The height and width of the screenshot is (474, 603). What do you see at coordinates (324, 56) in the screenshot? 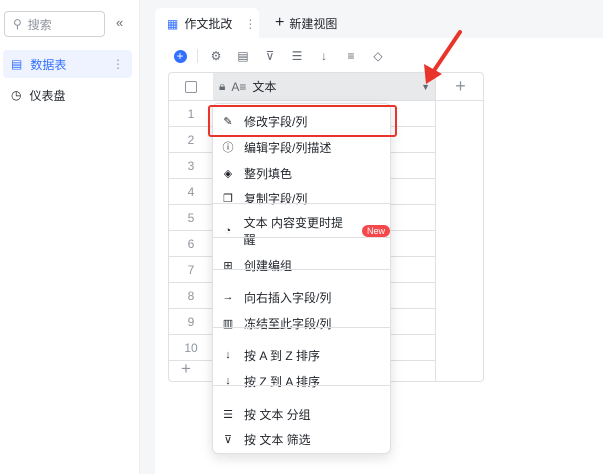
I see `sort-icon: ↓` at bounding box center [324, 56].